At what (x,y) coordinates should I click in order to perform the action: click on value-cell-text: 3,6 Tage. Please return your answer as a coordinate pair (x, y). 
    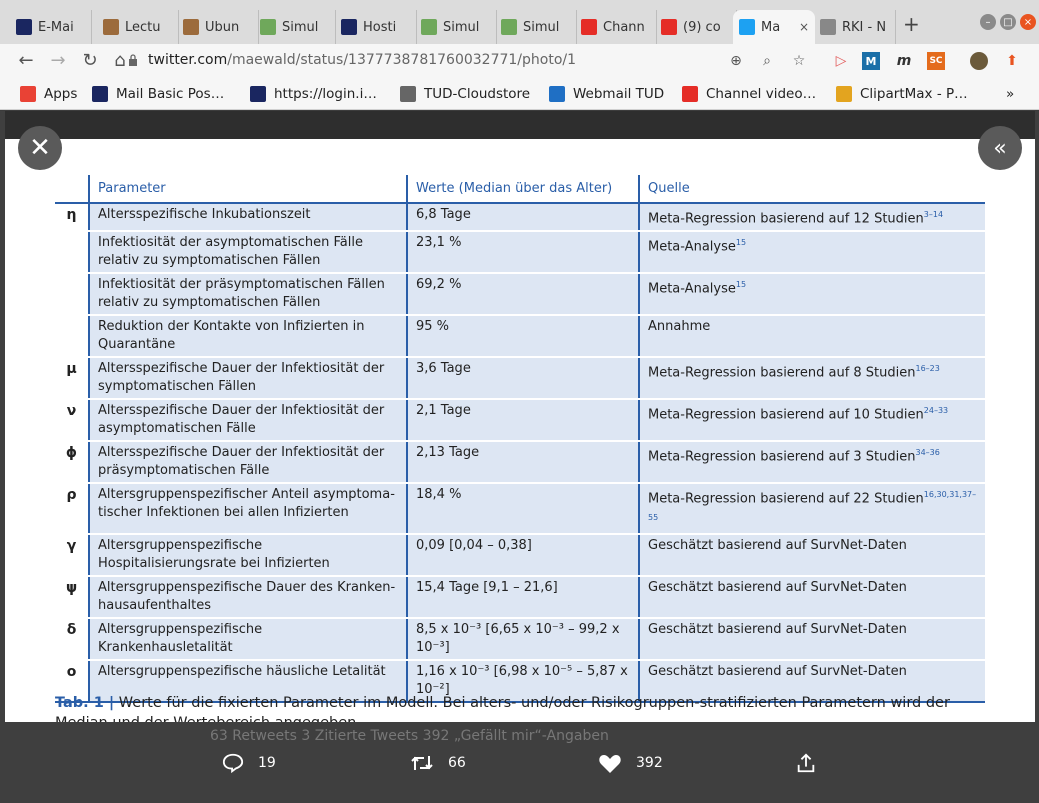
    Looking at the image, I should click on (443, 369).